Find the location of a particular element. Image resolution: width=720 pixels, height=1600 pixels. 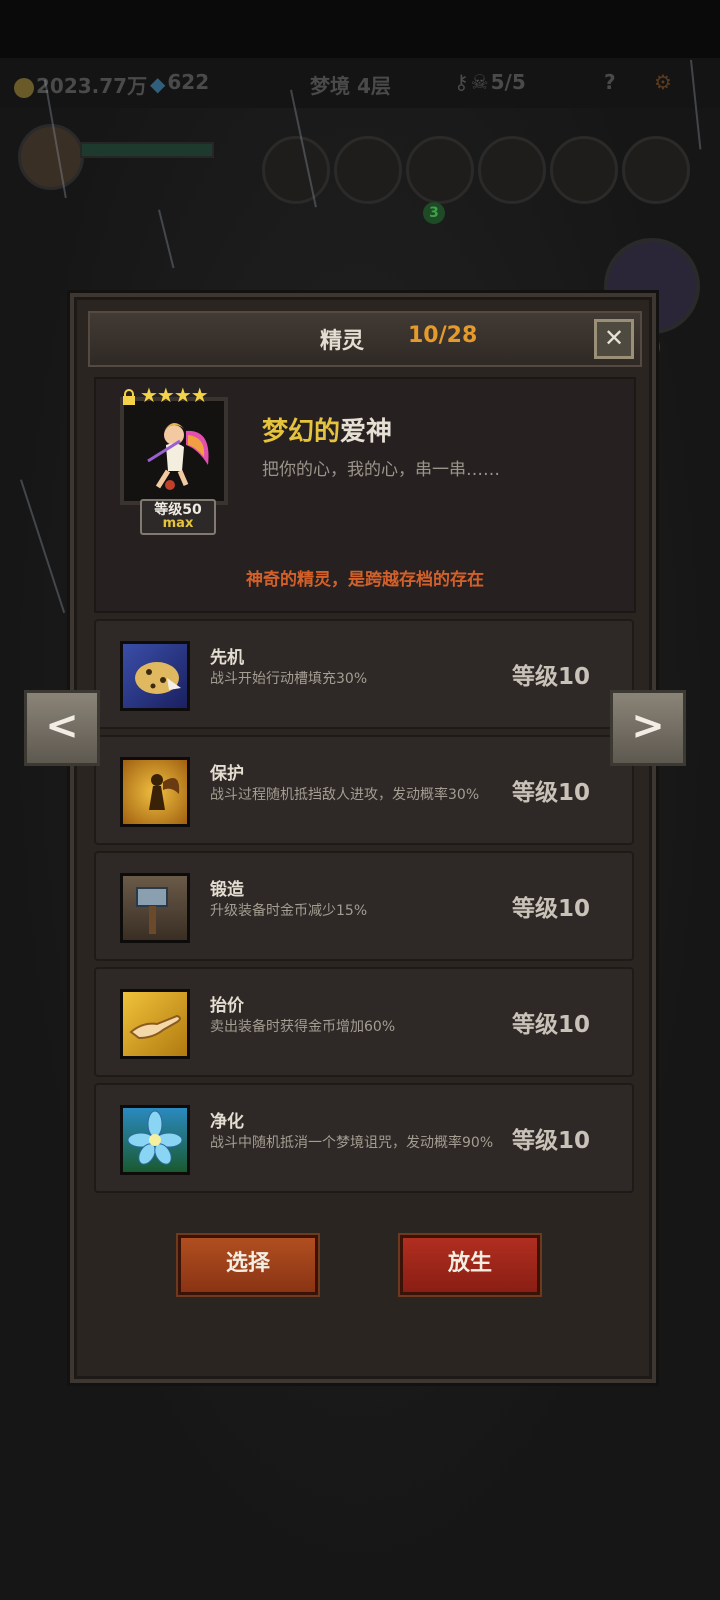

skill-description: 战斗过程随机抵挡敌人进攻，发动概率30% is located at coordinates (345, 795).